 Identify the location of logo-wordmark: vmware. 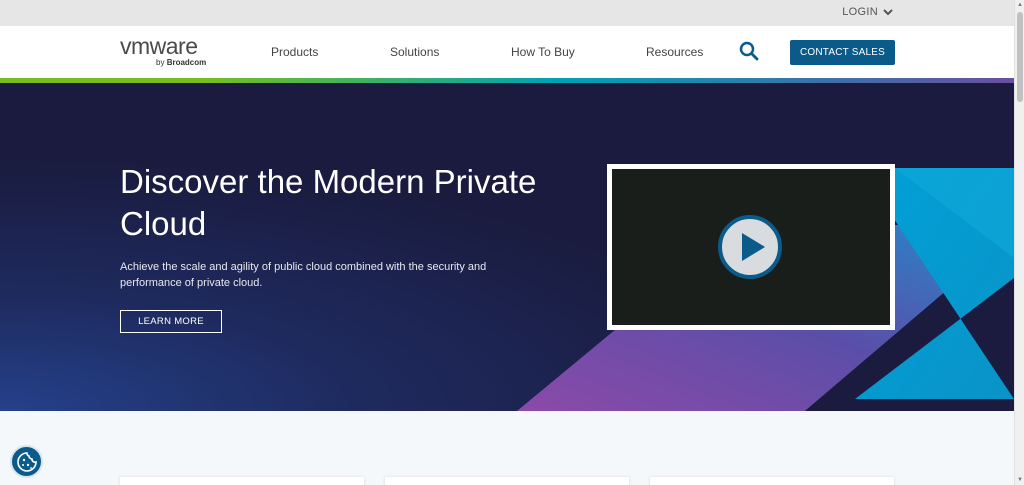
(159, 46).